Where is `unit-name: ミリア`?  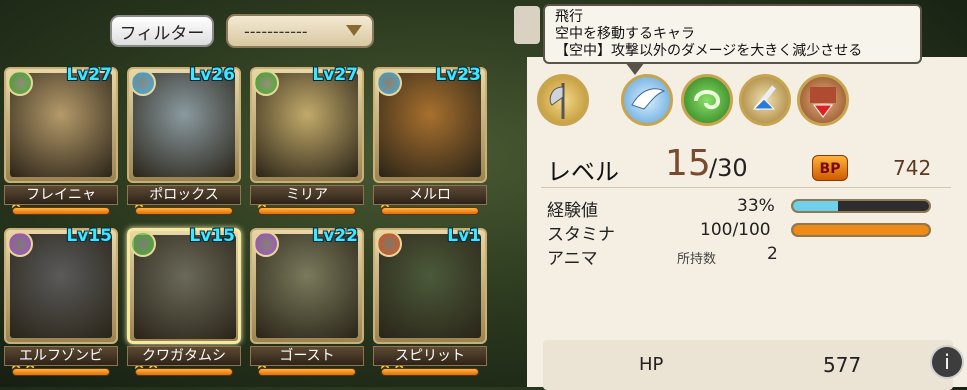 unit-name: ミリア is located at coordinates (307, 195).